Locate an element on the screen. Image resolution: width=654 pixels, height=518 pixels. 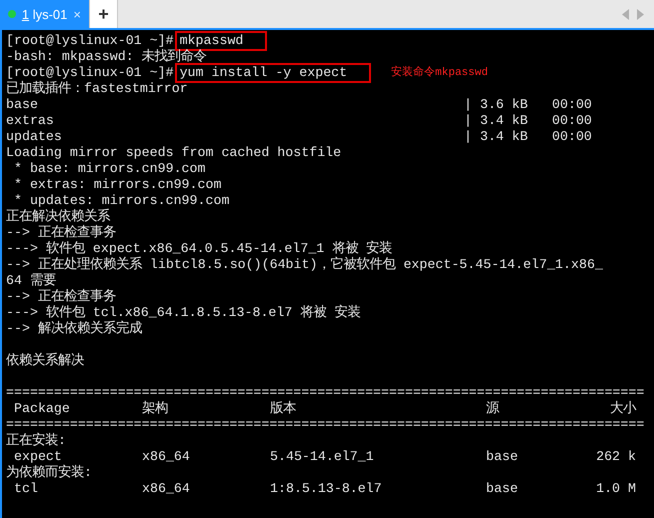
command-text: yum install -y expect is located at coordinates (273, 73).